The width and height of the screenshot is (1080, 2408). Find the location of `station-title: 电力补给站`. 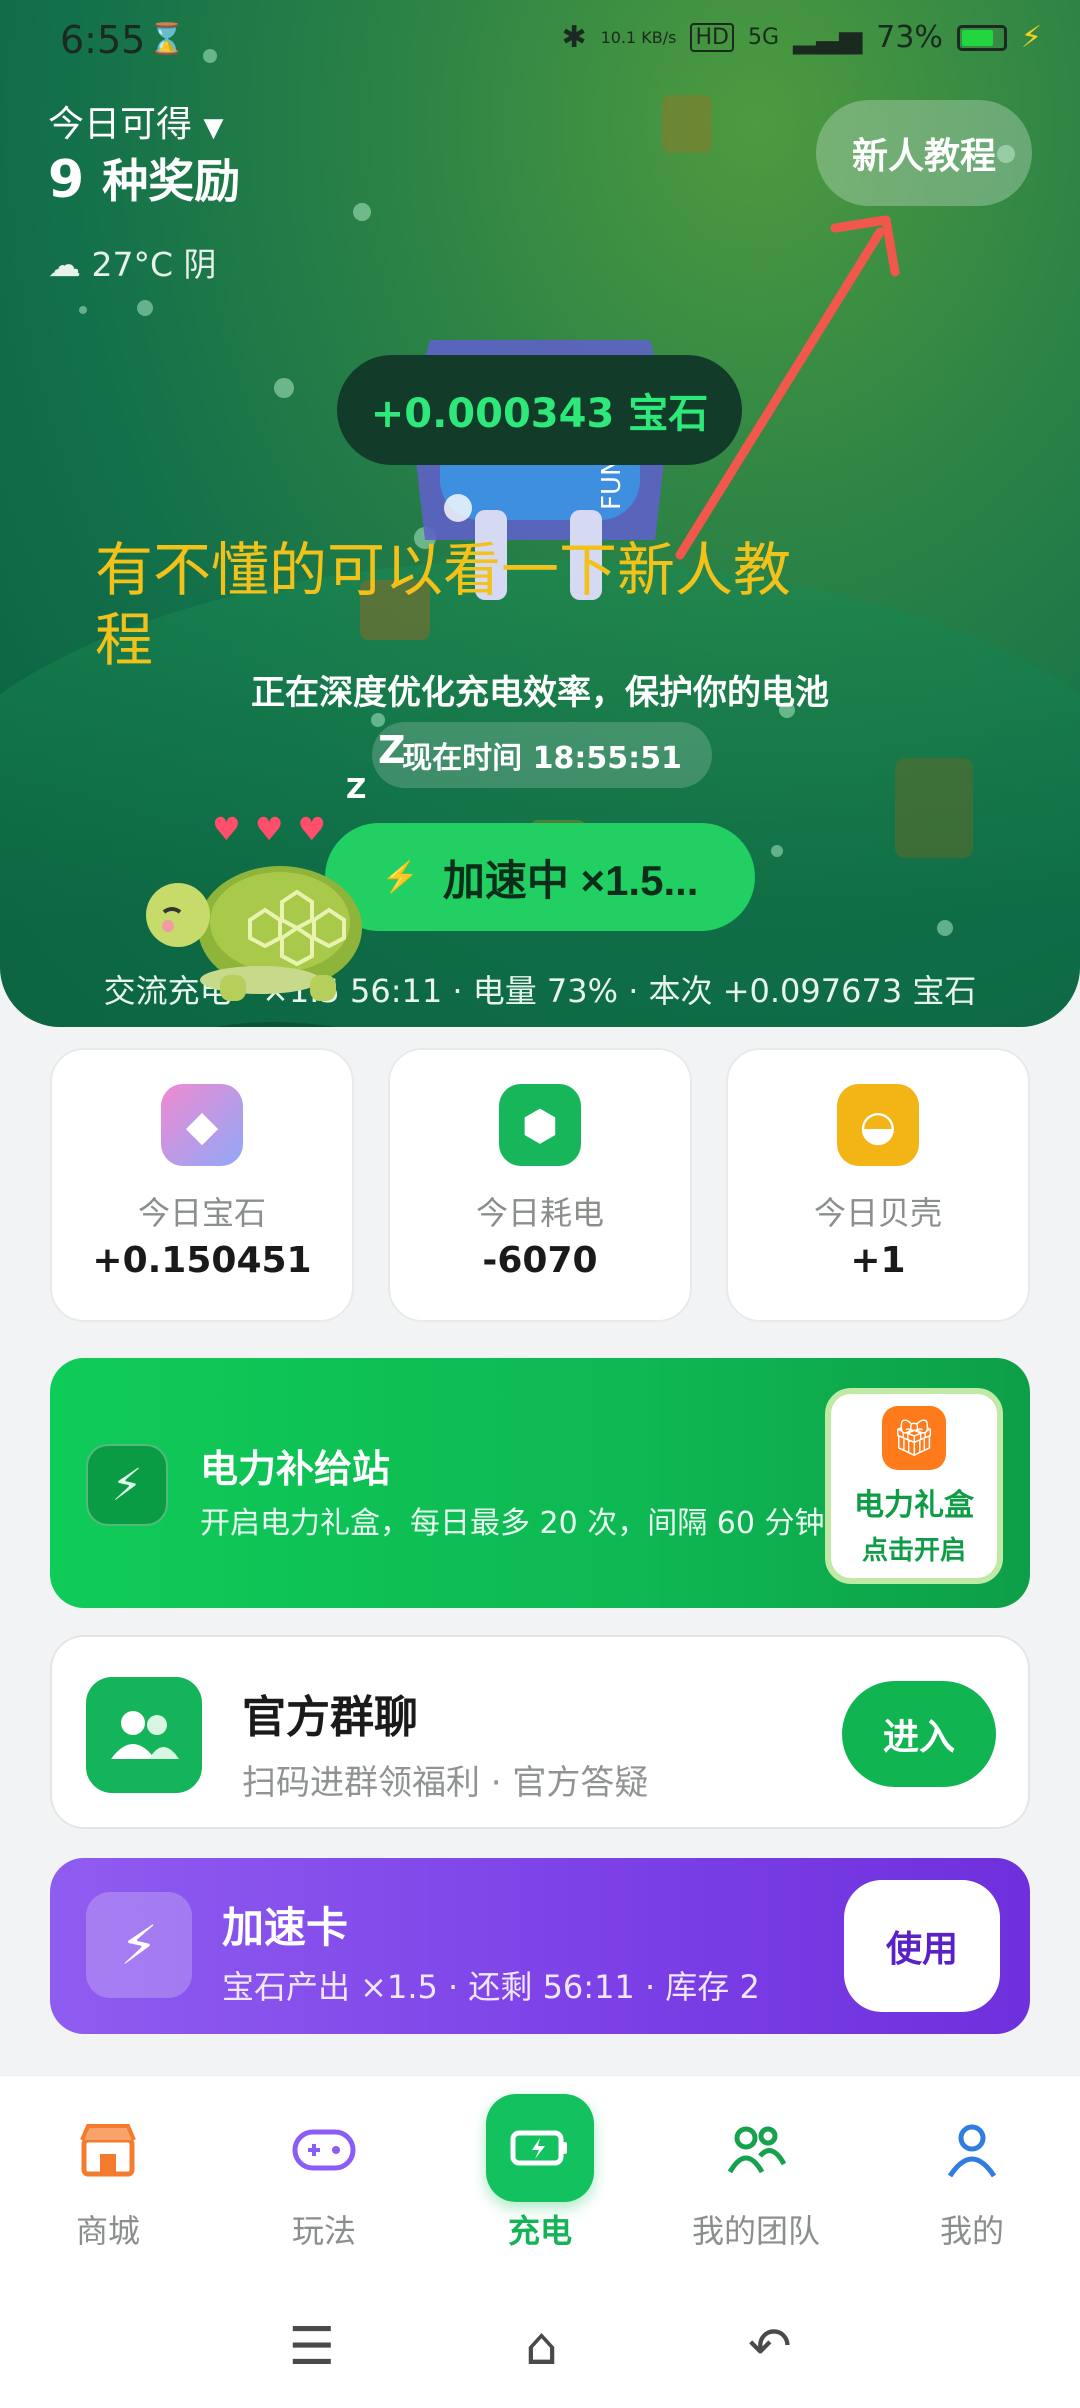

station-title: 电力补给站 is located at coordinates (295, 1469).